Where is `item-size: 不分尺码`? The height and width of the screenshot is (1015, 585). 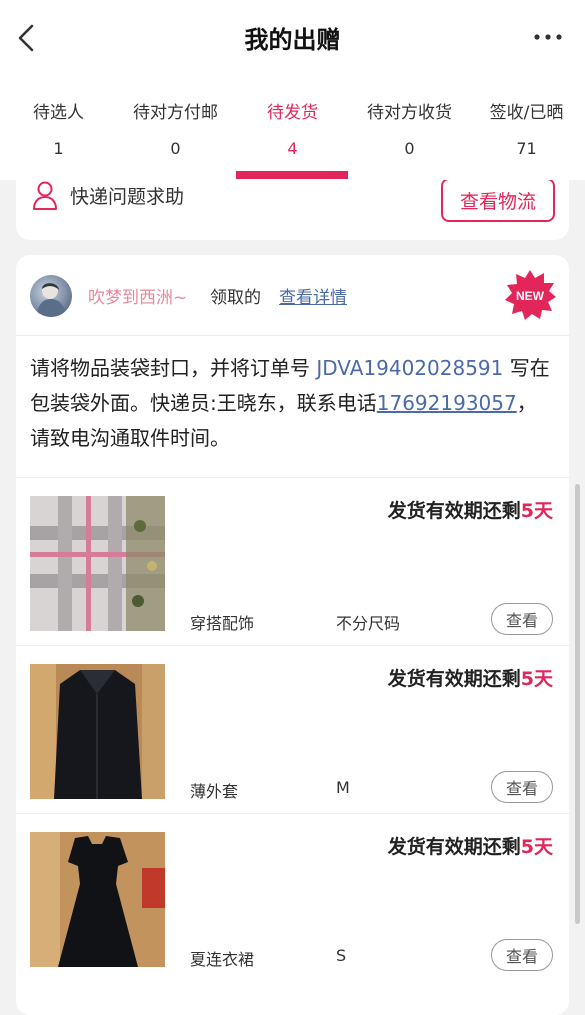 item-size: 不分尺码 is located at coordinates (368, 623).